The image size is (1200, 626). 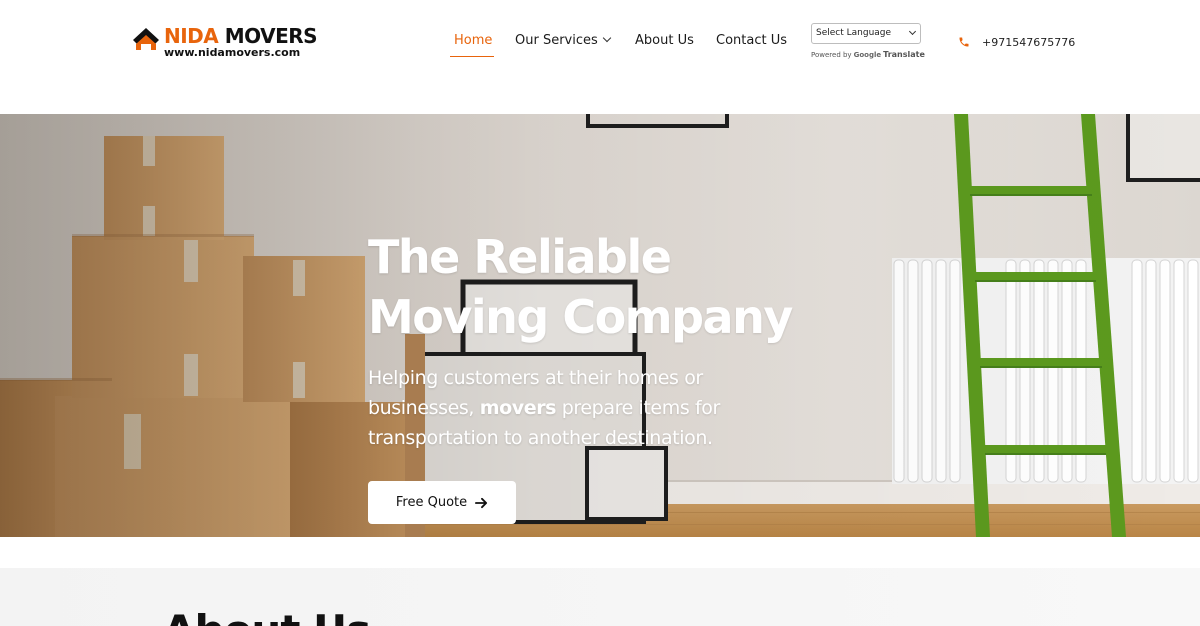 I want to click on brand-name: NIDA MOVERS, so click(x=241, y=36).